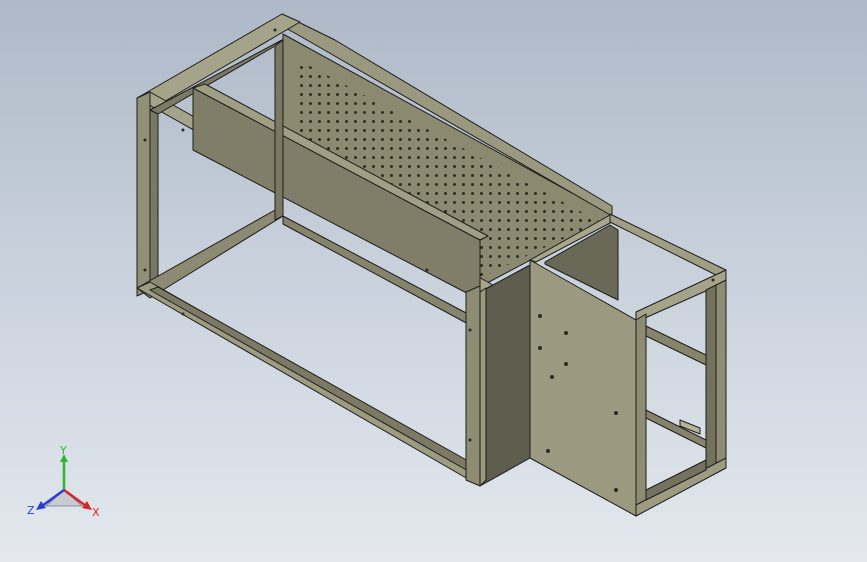 This screenshot has width=867, height=562. Describe the element at coordinates (483, 387) in the screenshot. I see `middle-box-edge` at that location.